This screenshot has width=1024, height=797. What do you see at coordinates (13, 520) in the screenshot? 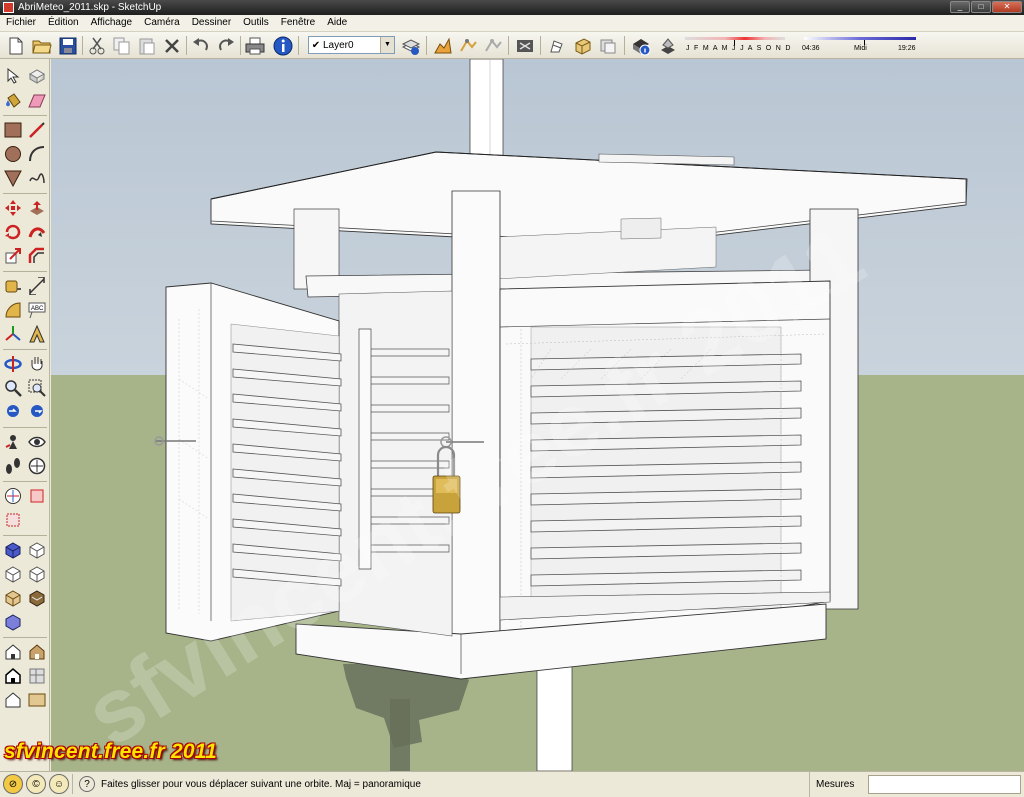
I see `section-display-icon` at bounding box center [13, 520].